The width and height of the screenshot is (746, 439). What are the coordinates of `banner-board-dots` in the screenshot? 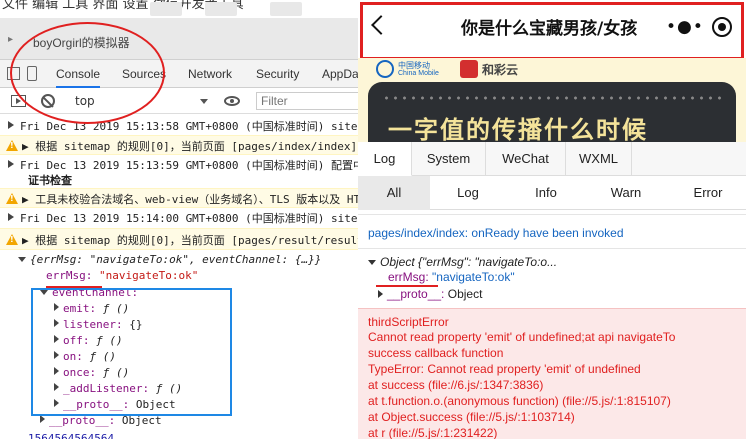 It's located at (552, 98).